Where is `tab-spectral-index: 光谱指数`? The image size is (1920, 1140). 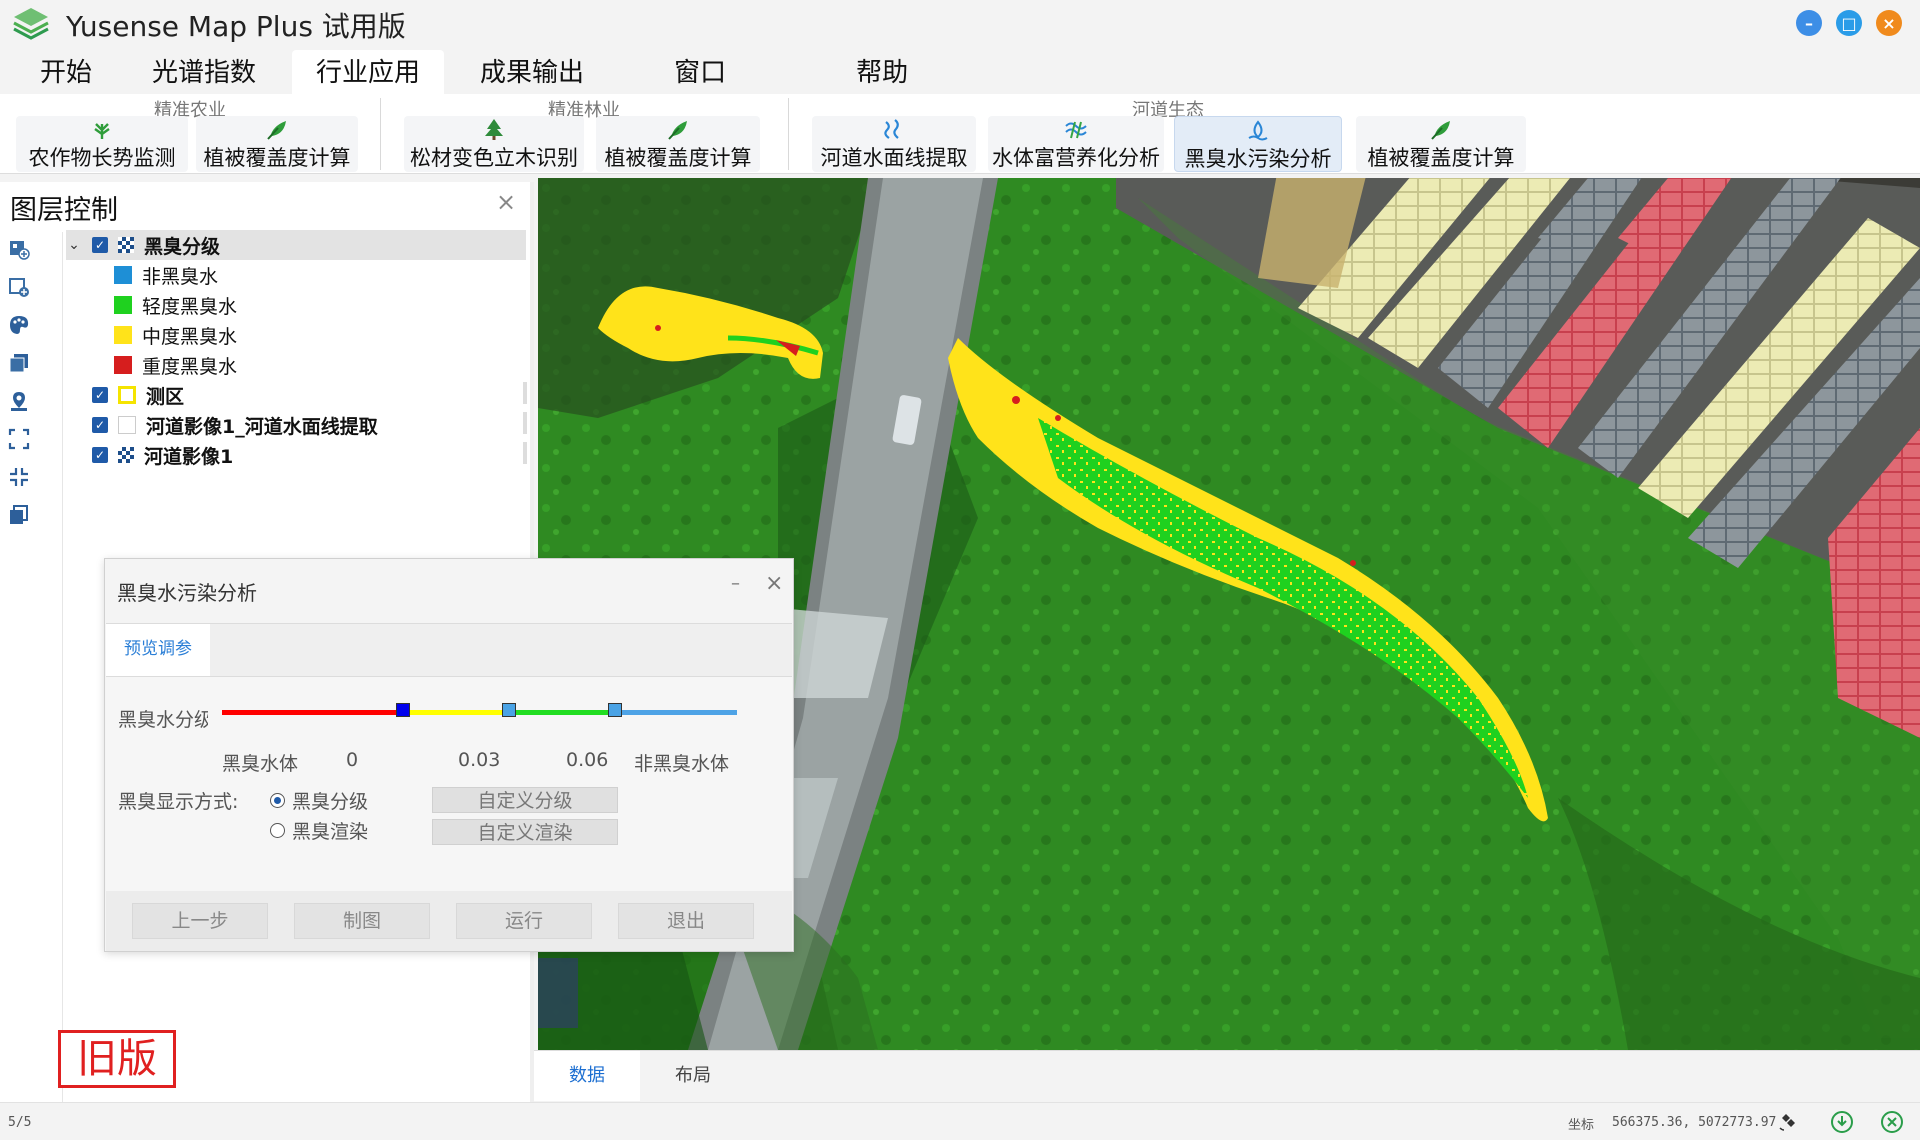
tab-spectral-index: 光谱指数 is located at coordinates (204, 72).